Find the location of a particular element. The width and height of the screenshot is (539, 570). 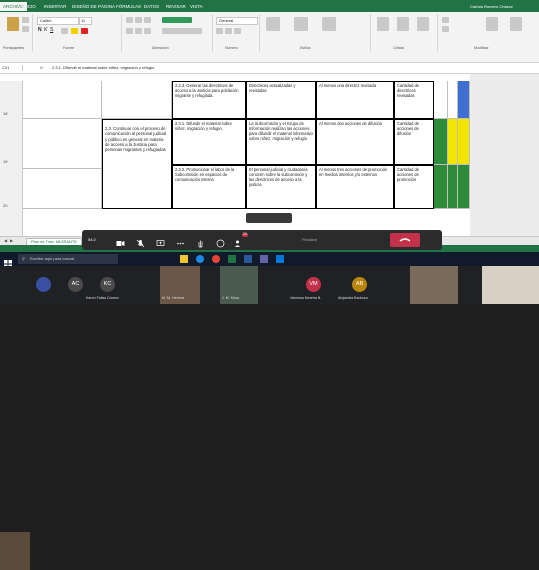

participant-avatar-ac: AC is located at coordinates (75, 284).